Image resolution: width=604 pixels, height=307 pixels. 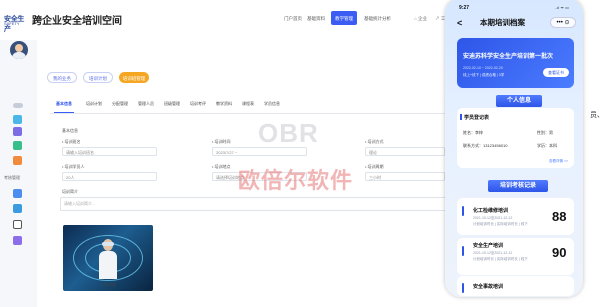 I want to click on field-label-location: • 培训地点, so click(x=221, y=166).